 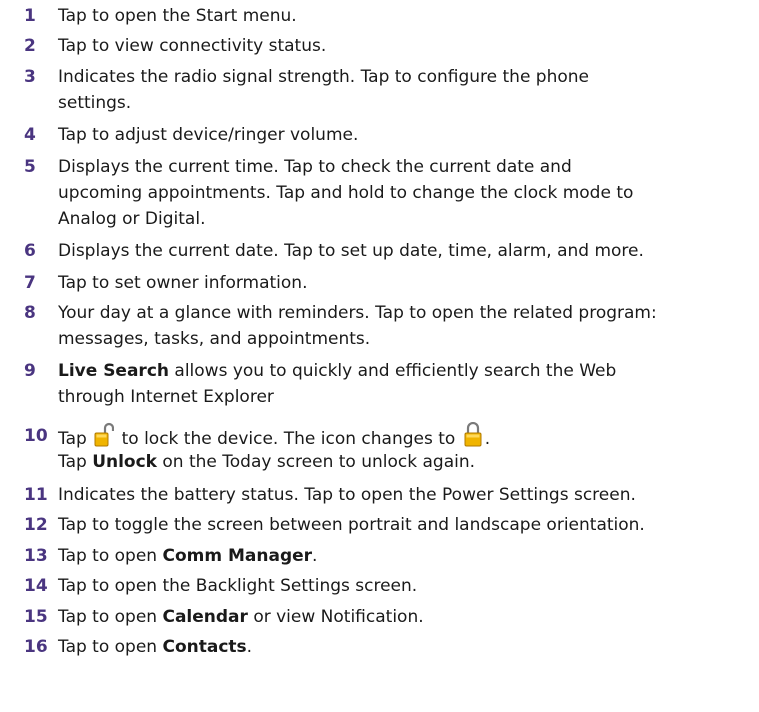 What do you see at coordinates (30, 313) in the screenshot?
I see `item-number: 8` at bounding box center [30, 313].